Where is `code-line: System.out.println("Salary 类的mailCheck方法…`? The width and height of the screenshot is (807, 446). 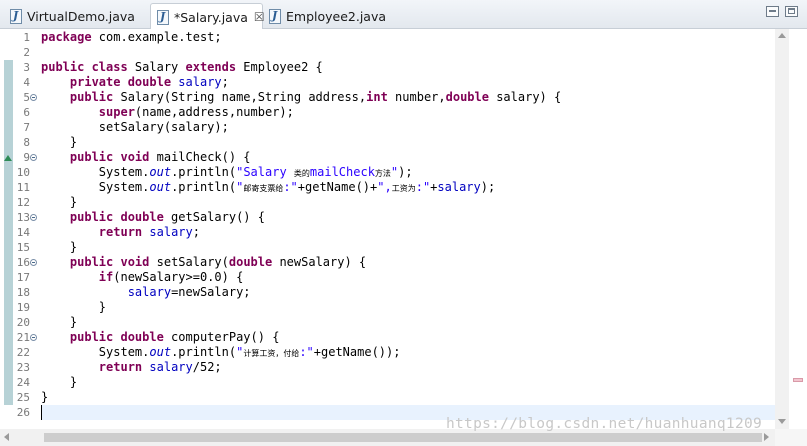
code-line: System.out.println("Salary 类的mailCheck方法… is located at coordinates (227, 172).